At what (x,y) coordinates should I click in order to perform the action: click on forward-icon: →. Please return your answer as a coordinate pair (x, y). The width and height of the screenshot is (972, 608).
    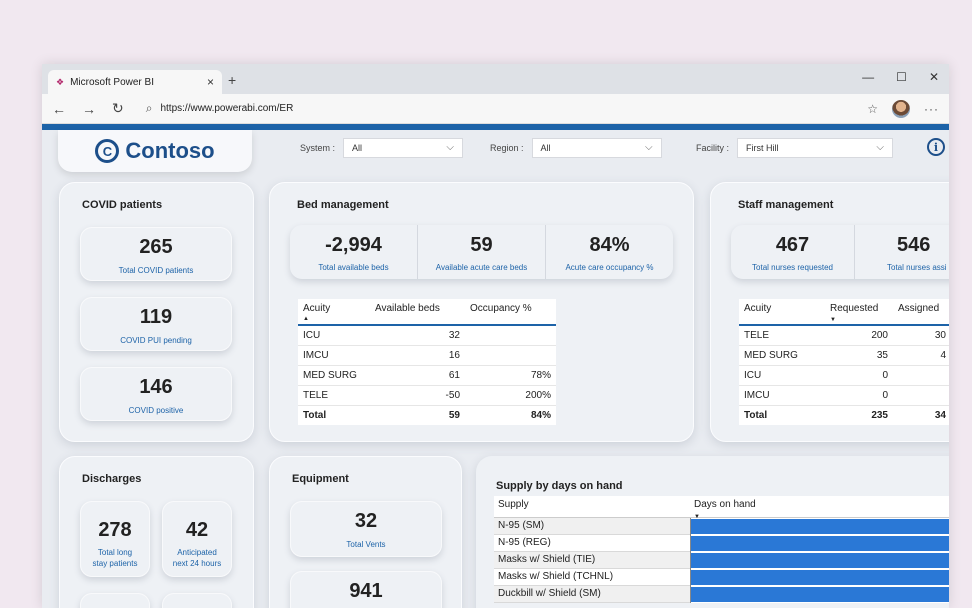
    Looking at the image, I should click on (89, 109).